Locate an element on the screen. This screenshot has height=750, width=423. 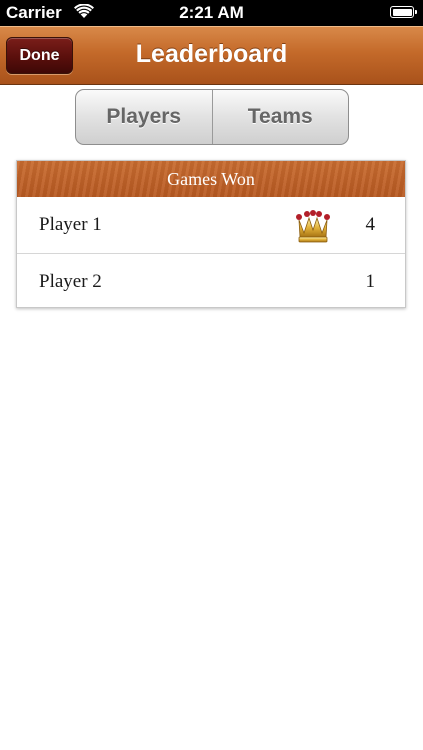
segment-players: Players is located at coordinates (144, 117).